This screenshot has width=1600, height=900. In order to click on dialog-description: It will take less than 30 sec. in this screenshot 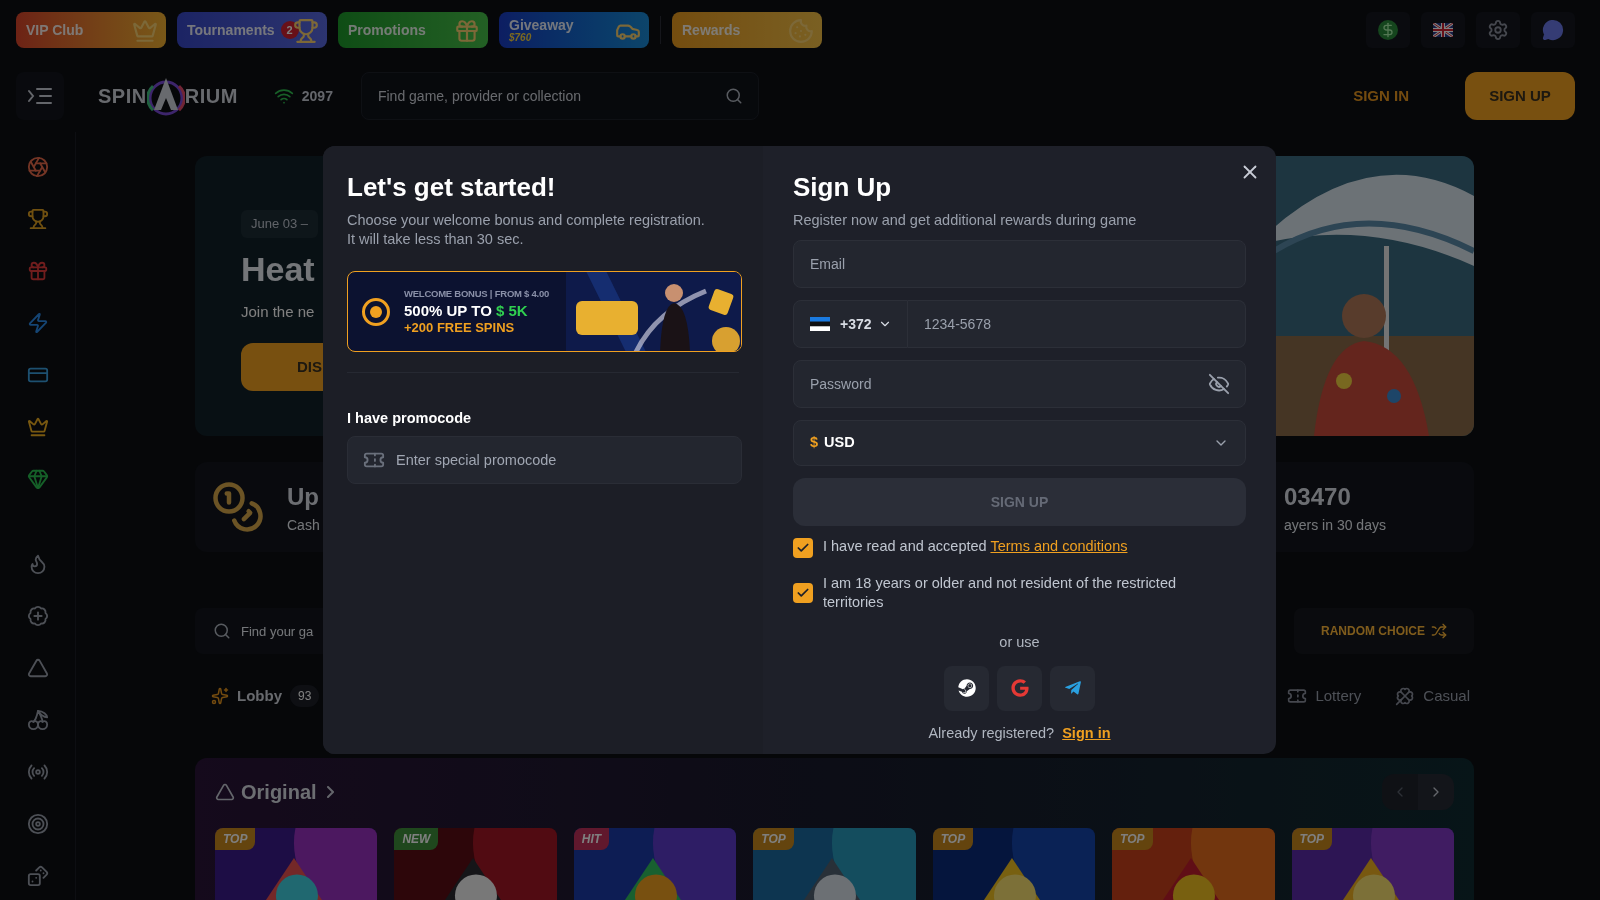, I will do `click(436, 239)`.